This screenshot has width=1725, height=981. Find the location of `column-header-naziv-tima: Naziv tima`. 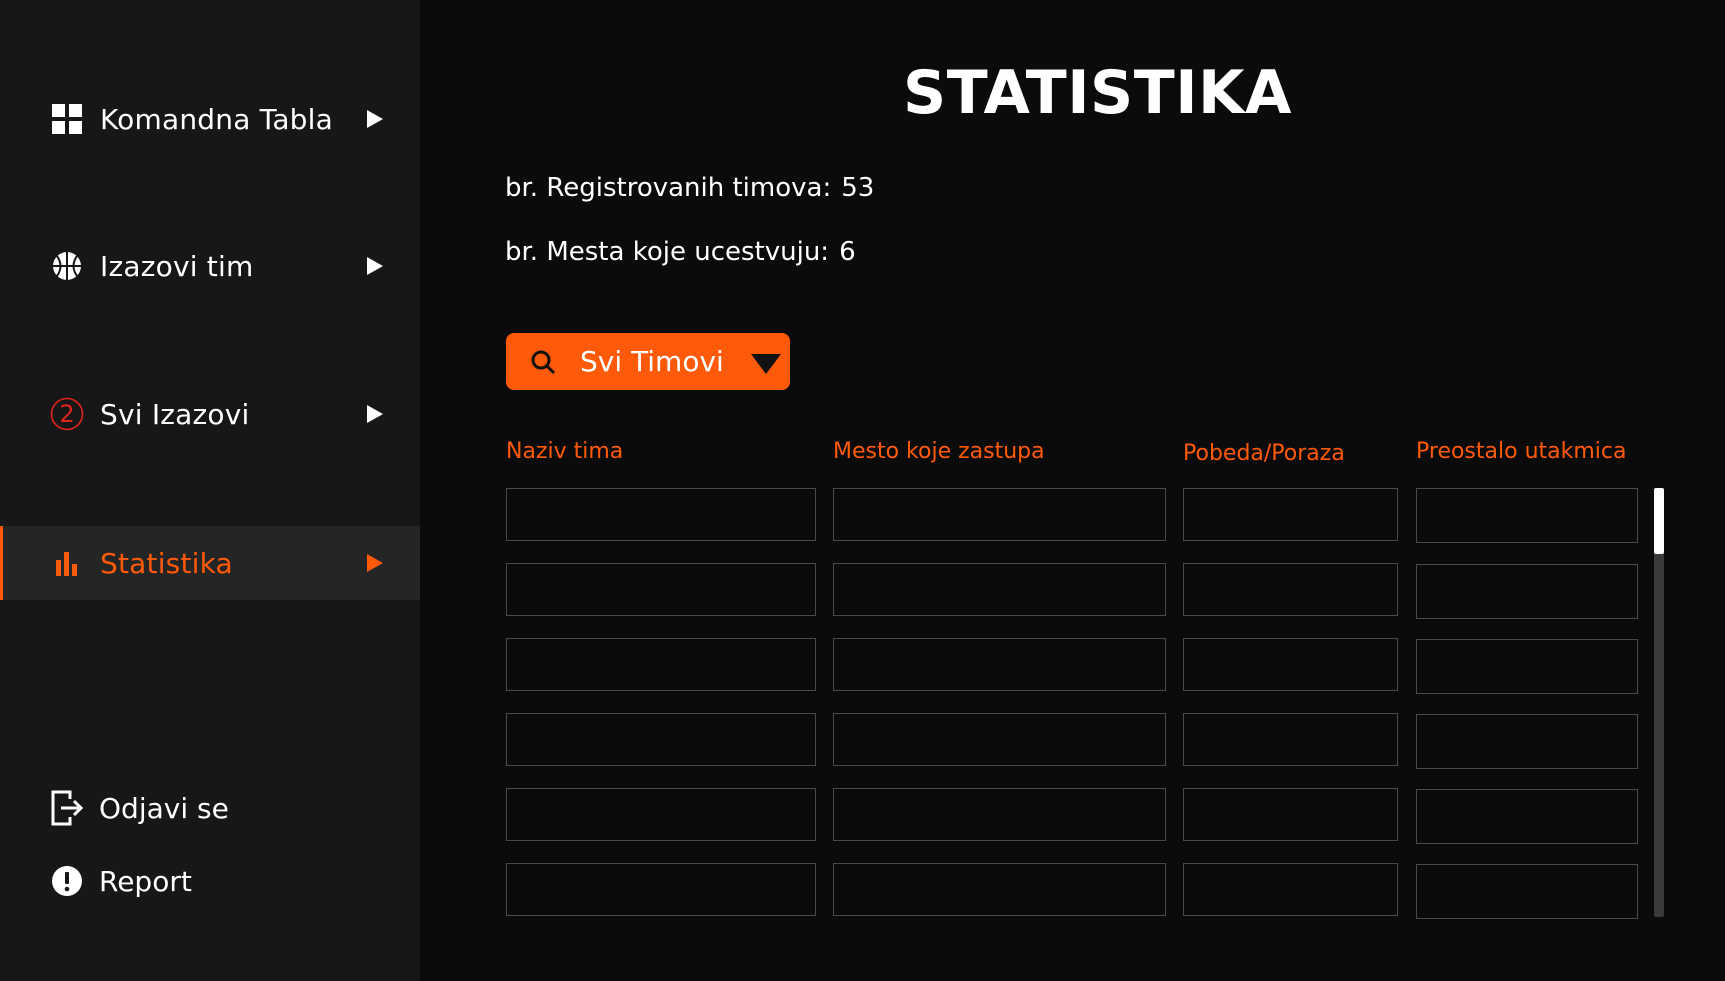

column-header-naziv-tima: Naziv tima is located at coordinates (564, 451).